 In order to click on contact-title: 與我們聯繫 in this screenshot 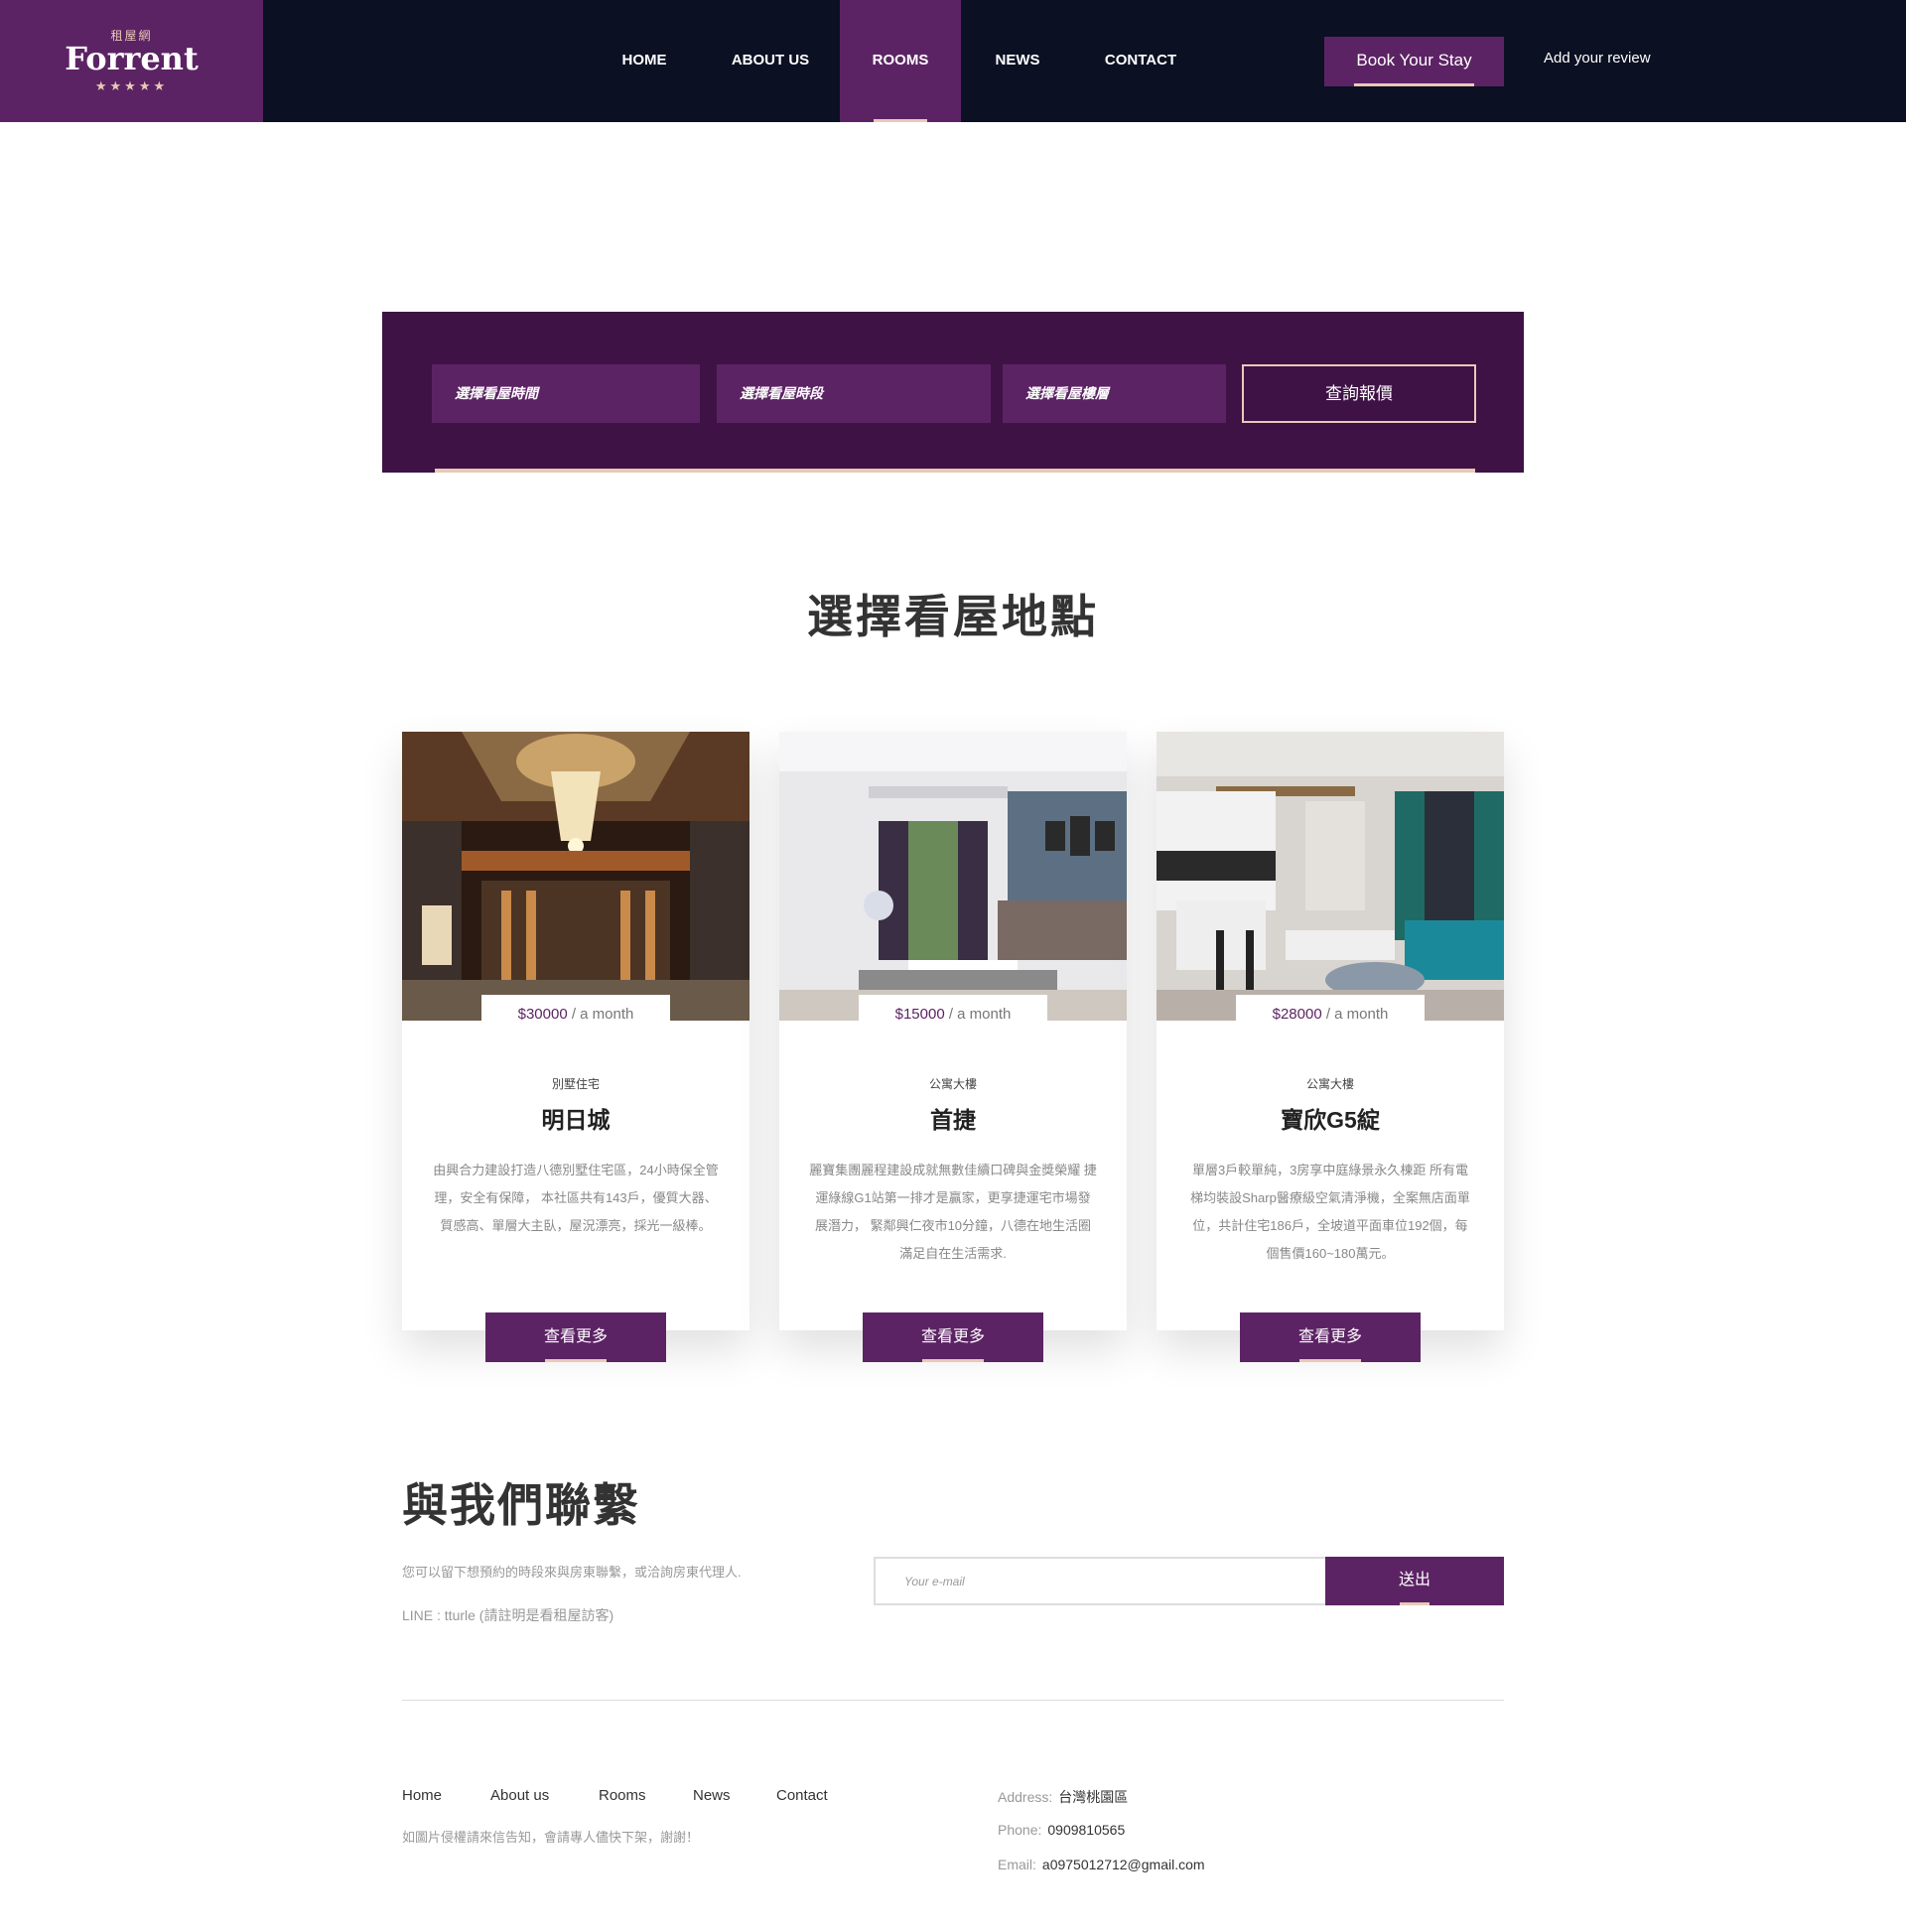, I will do `click(521, 1505)`.